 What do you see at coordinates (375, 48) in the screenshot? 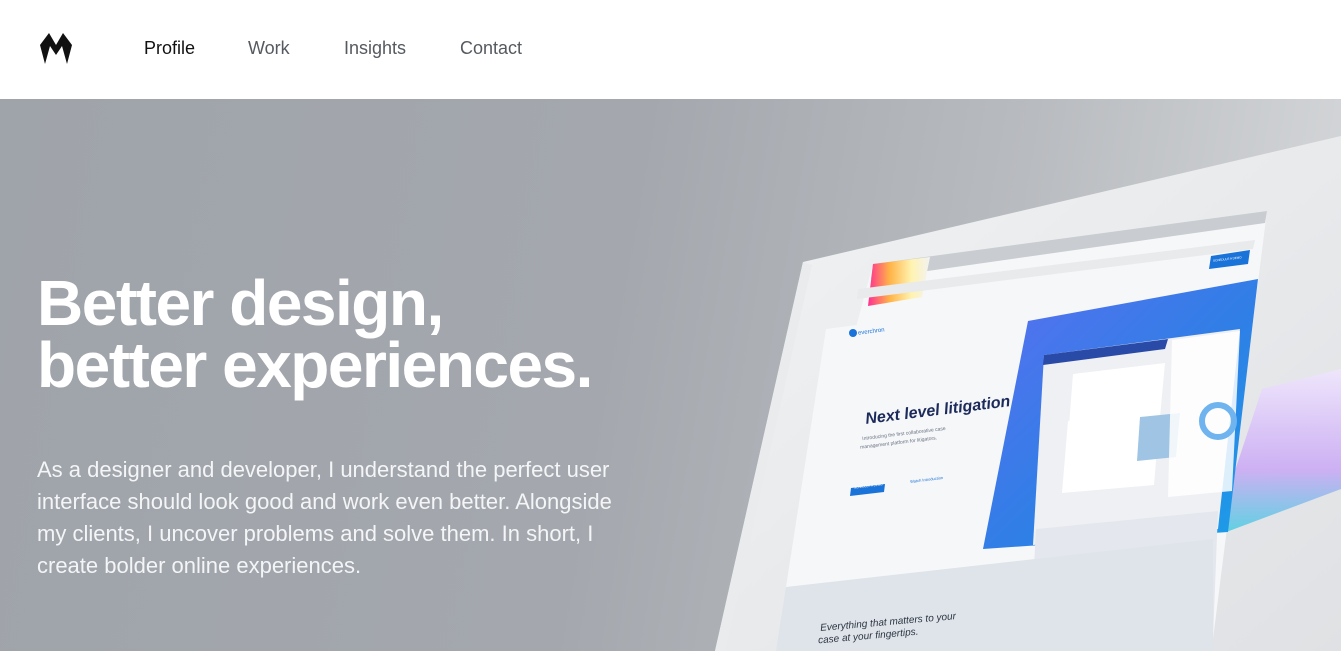
I see `nav-link-insights: Insights` at bounding box center [375, 48].